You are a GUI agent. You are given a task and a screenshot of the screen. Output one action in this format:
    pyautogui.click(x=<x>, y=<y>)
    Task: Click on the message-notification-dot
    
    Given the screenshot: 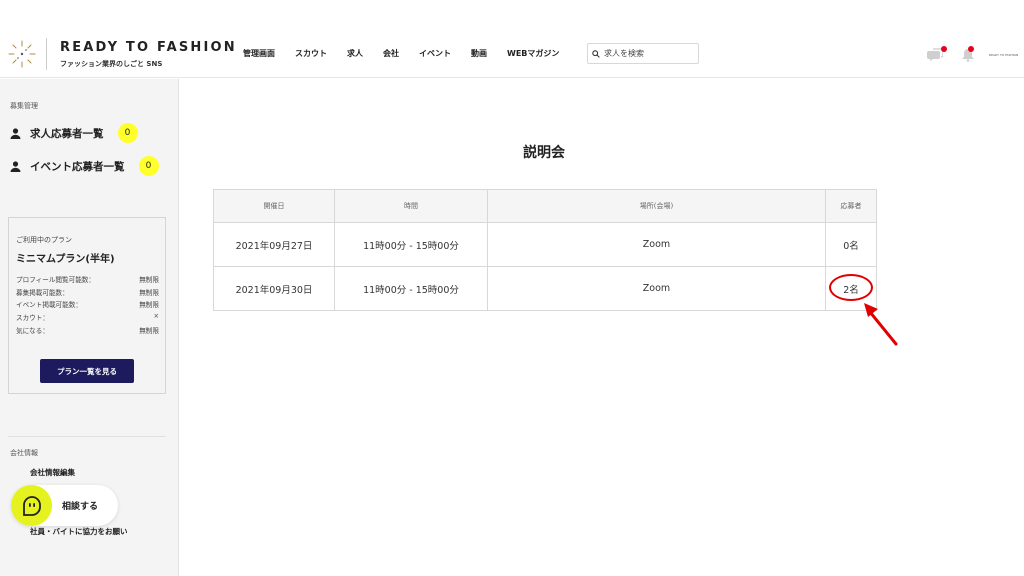 What is the action you would take?
    pyautogui.click(x=944, y=49)
    